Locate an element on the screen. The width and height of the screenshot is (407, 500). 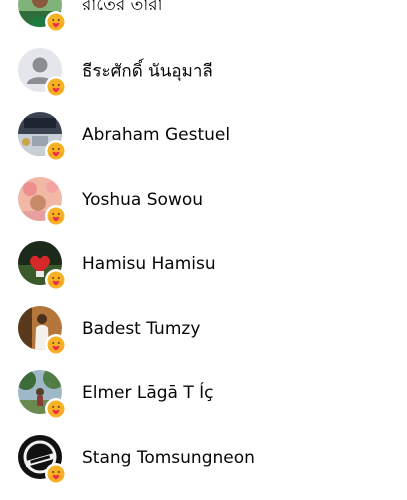
reactor-name: Hamisu Hamisu is located at coordinates (149, 264).